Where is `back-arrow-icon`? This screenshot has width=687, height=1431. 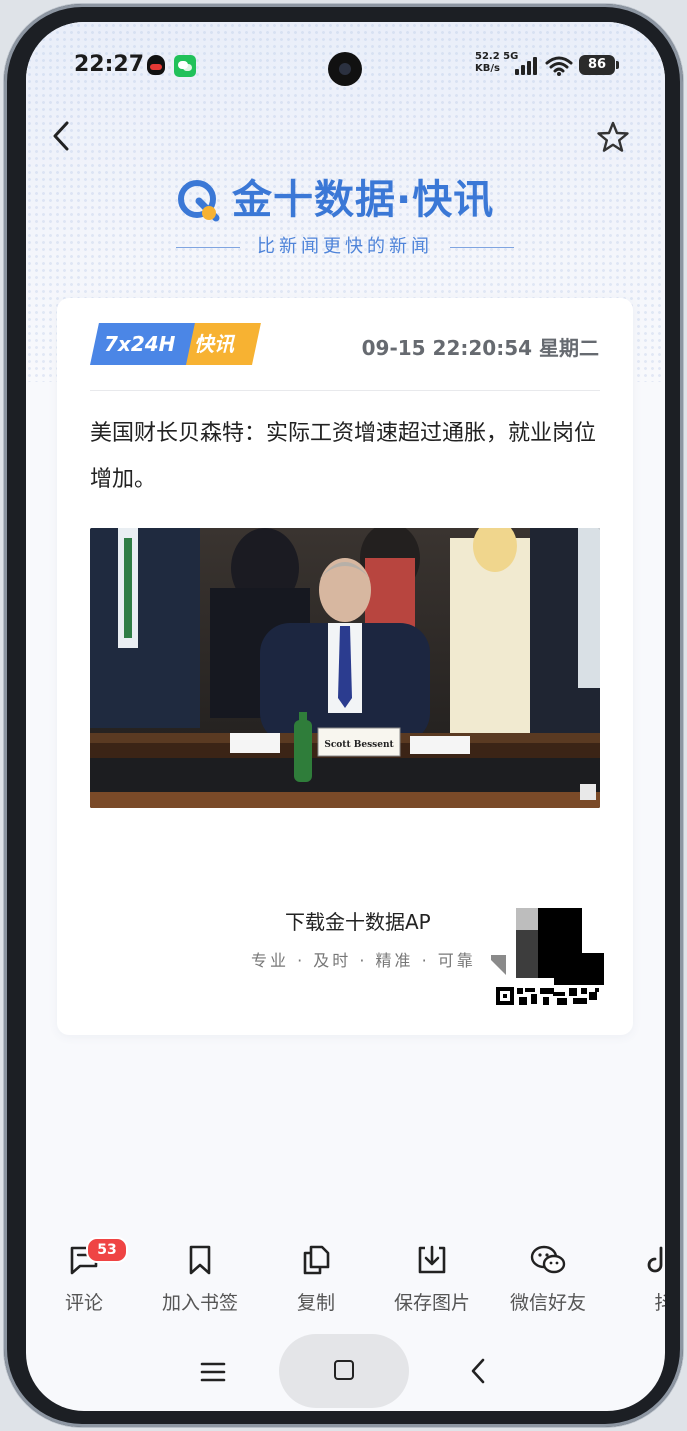
back-arrow-icon is located at coordinates (63, 136).